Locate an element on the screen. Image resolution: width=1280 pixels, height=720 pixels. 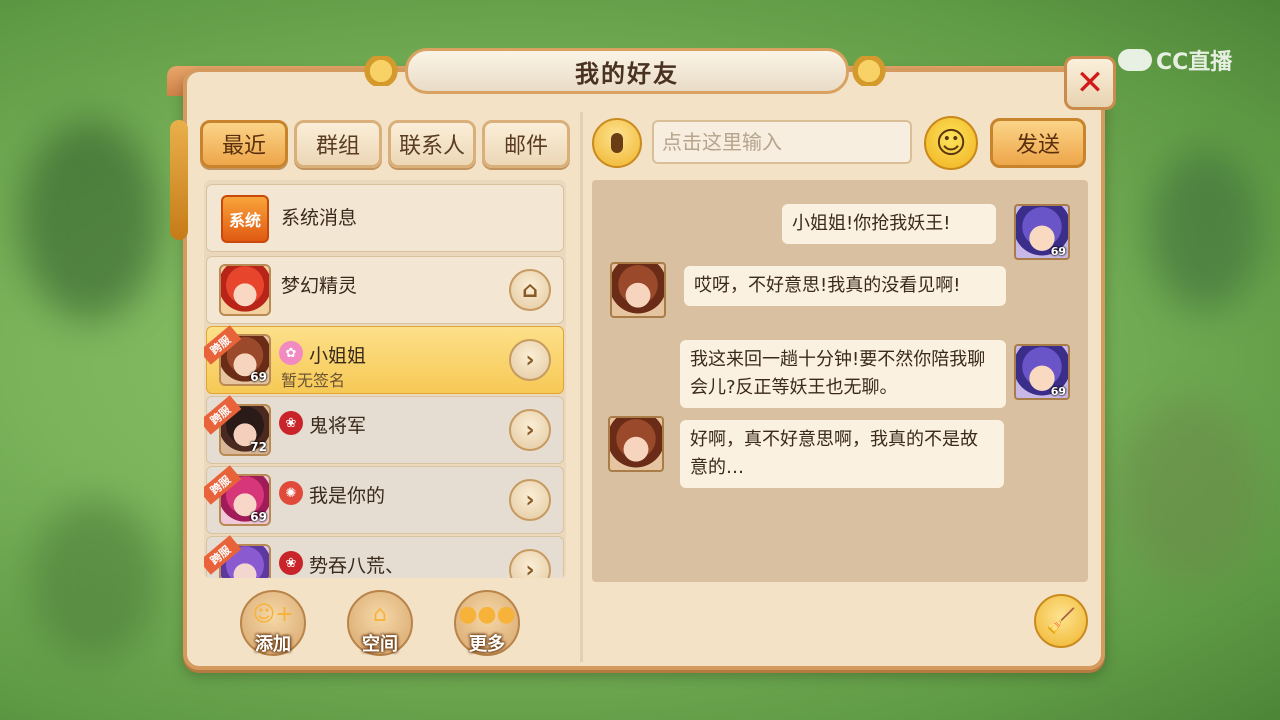
chat-input is located at coordinates (782, 142).